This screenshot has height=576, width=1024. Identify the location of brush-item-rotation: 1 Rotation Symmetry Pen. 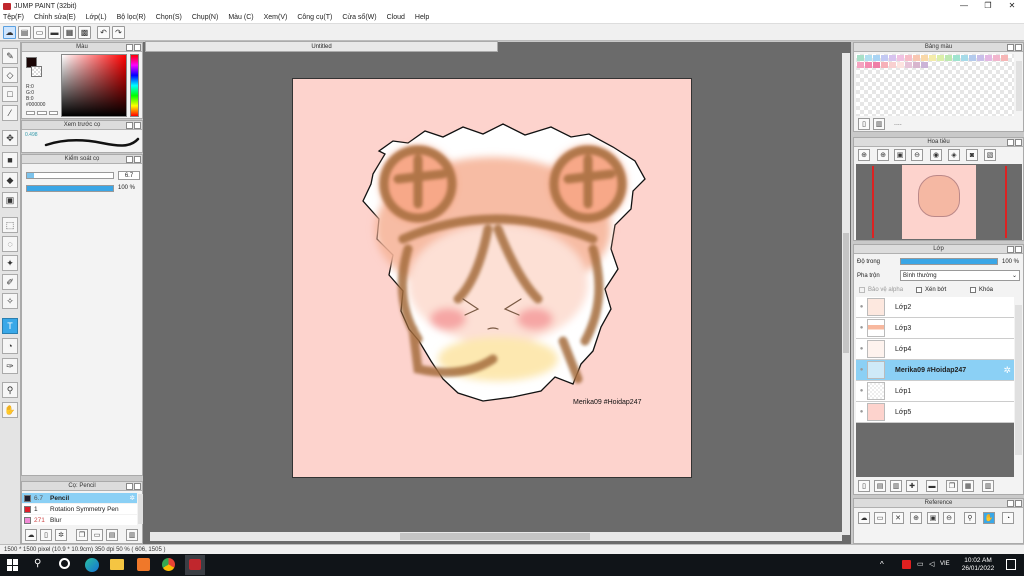
(79, 509).